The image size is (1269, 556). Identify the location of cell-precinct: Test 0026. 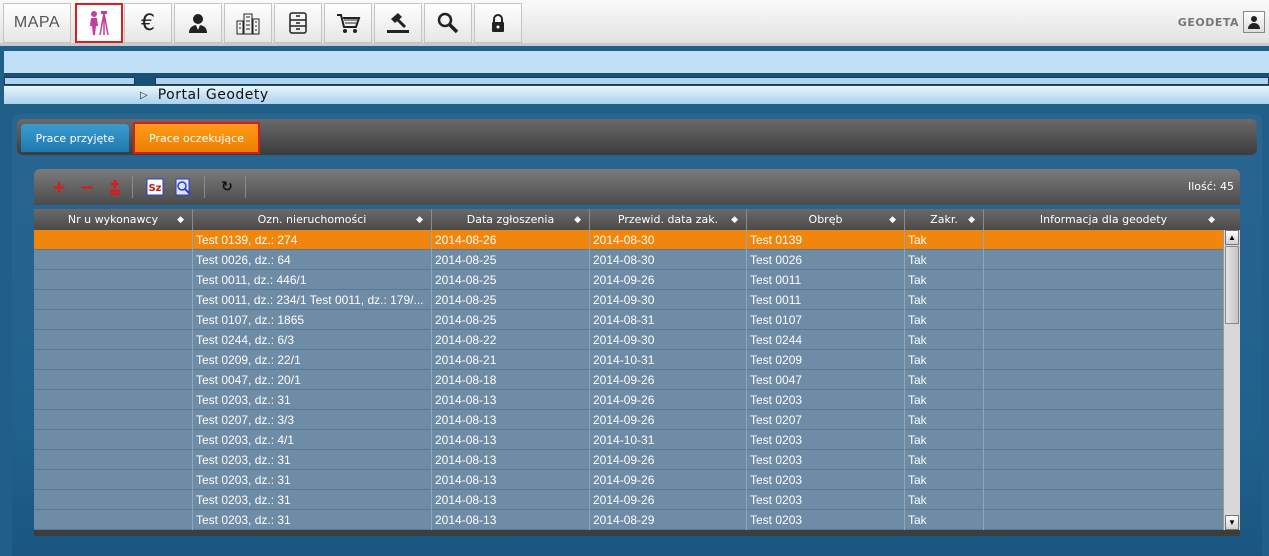
(826, 260).